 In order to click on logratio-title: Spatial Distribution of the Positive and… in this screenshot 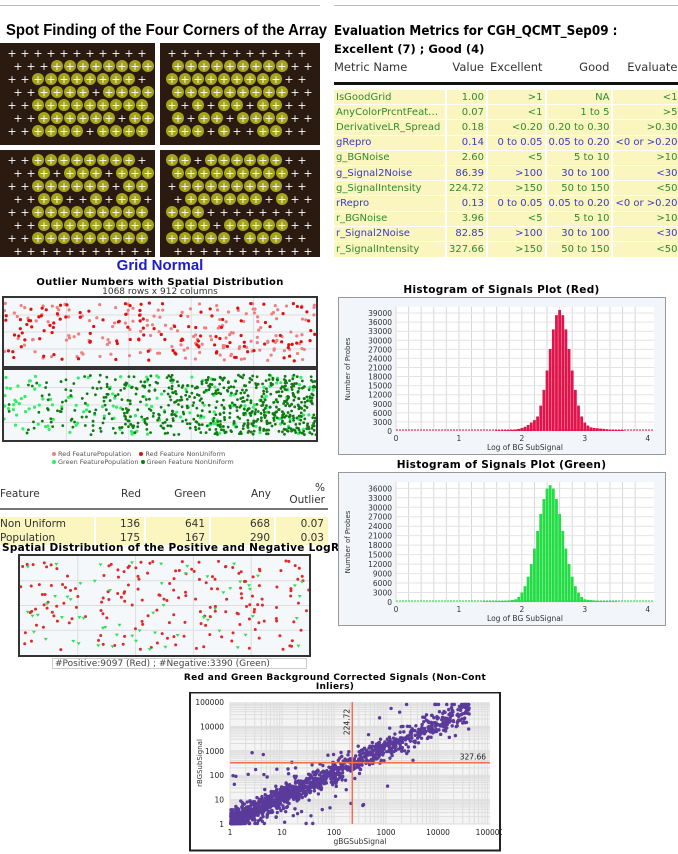, I will do `click(186, 548)`.